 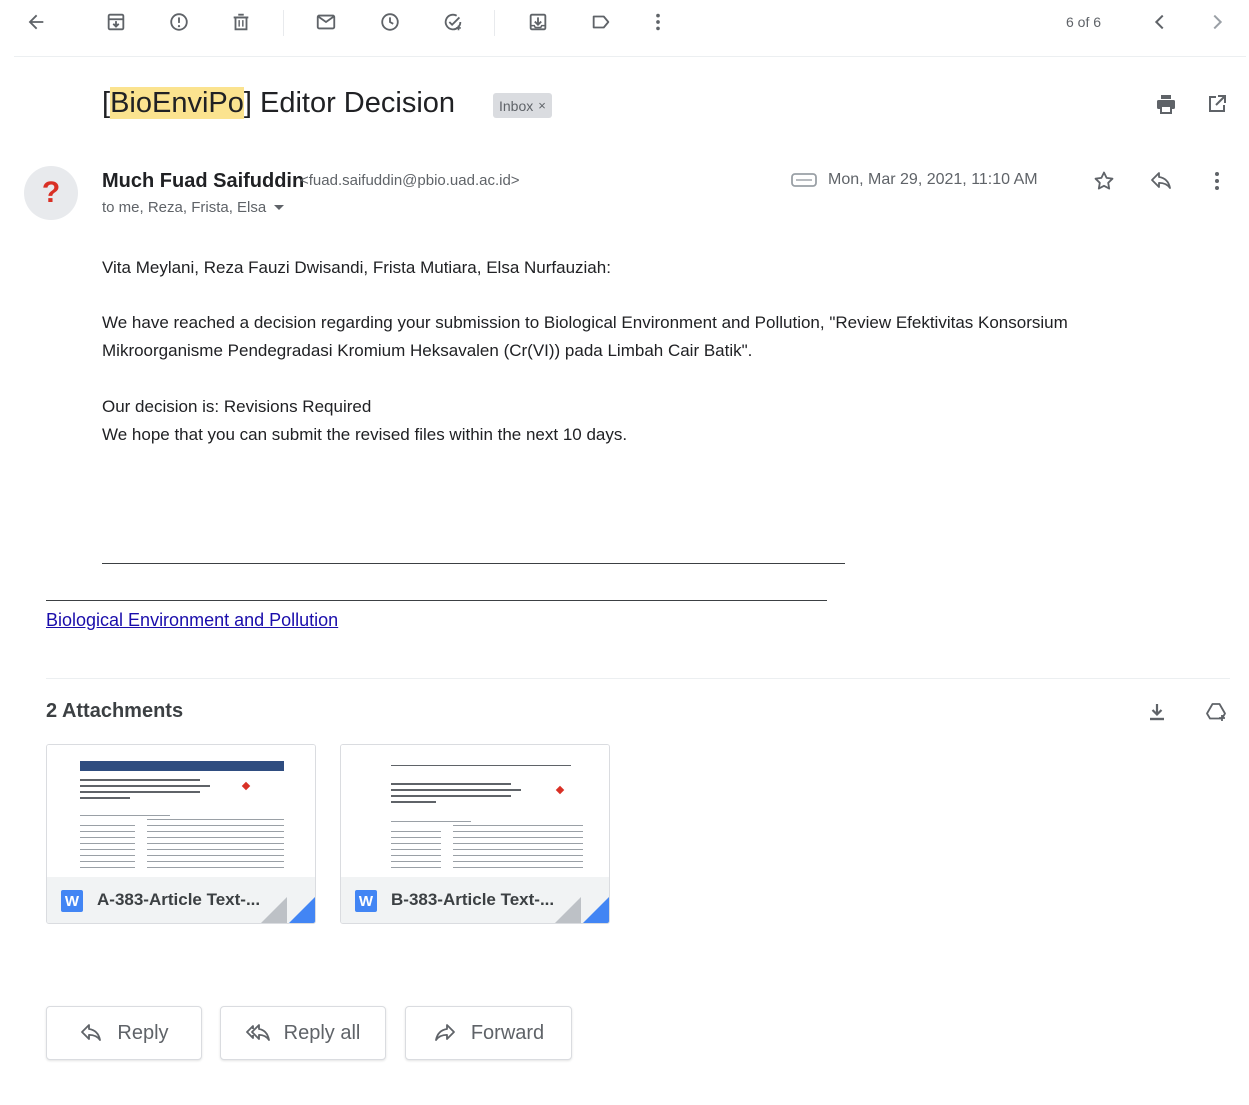 I want to click on mark-unread-icon, so click(x=326, y=22).